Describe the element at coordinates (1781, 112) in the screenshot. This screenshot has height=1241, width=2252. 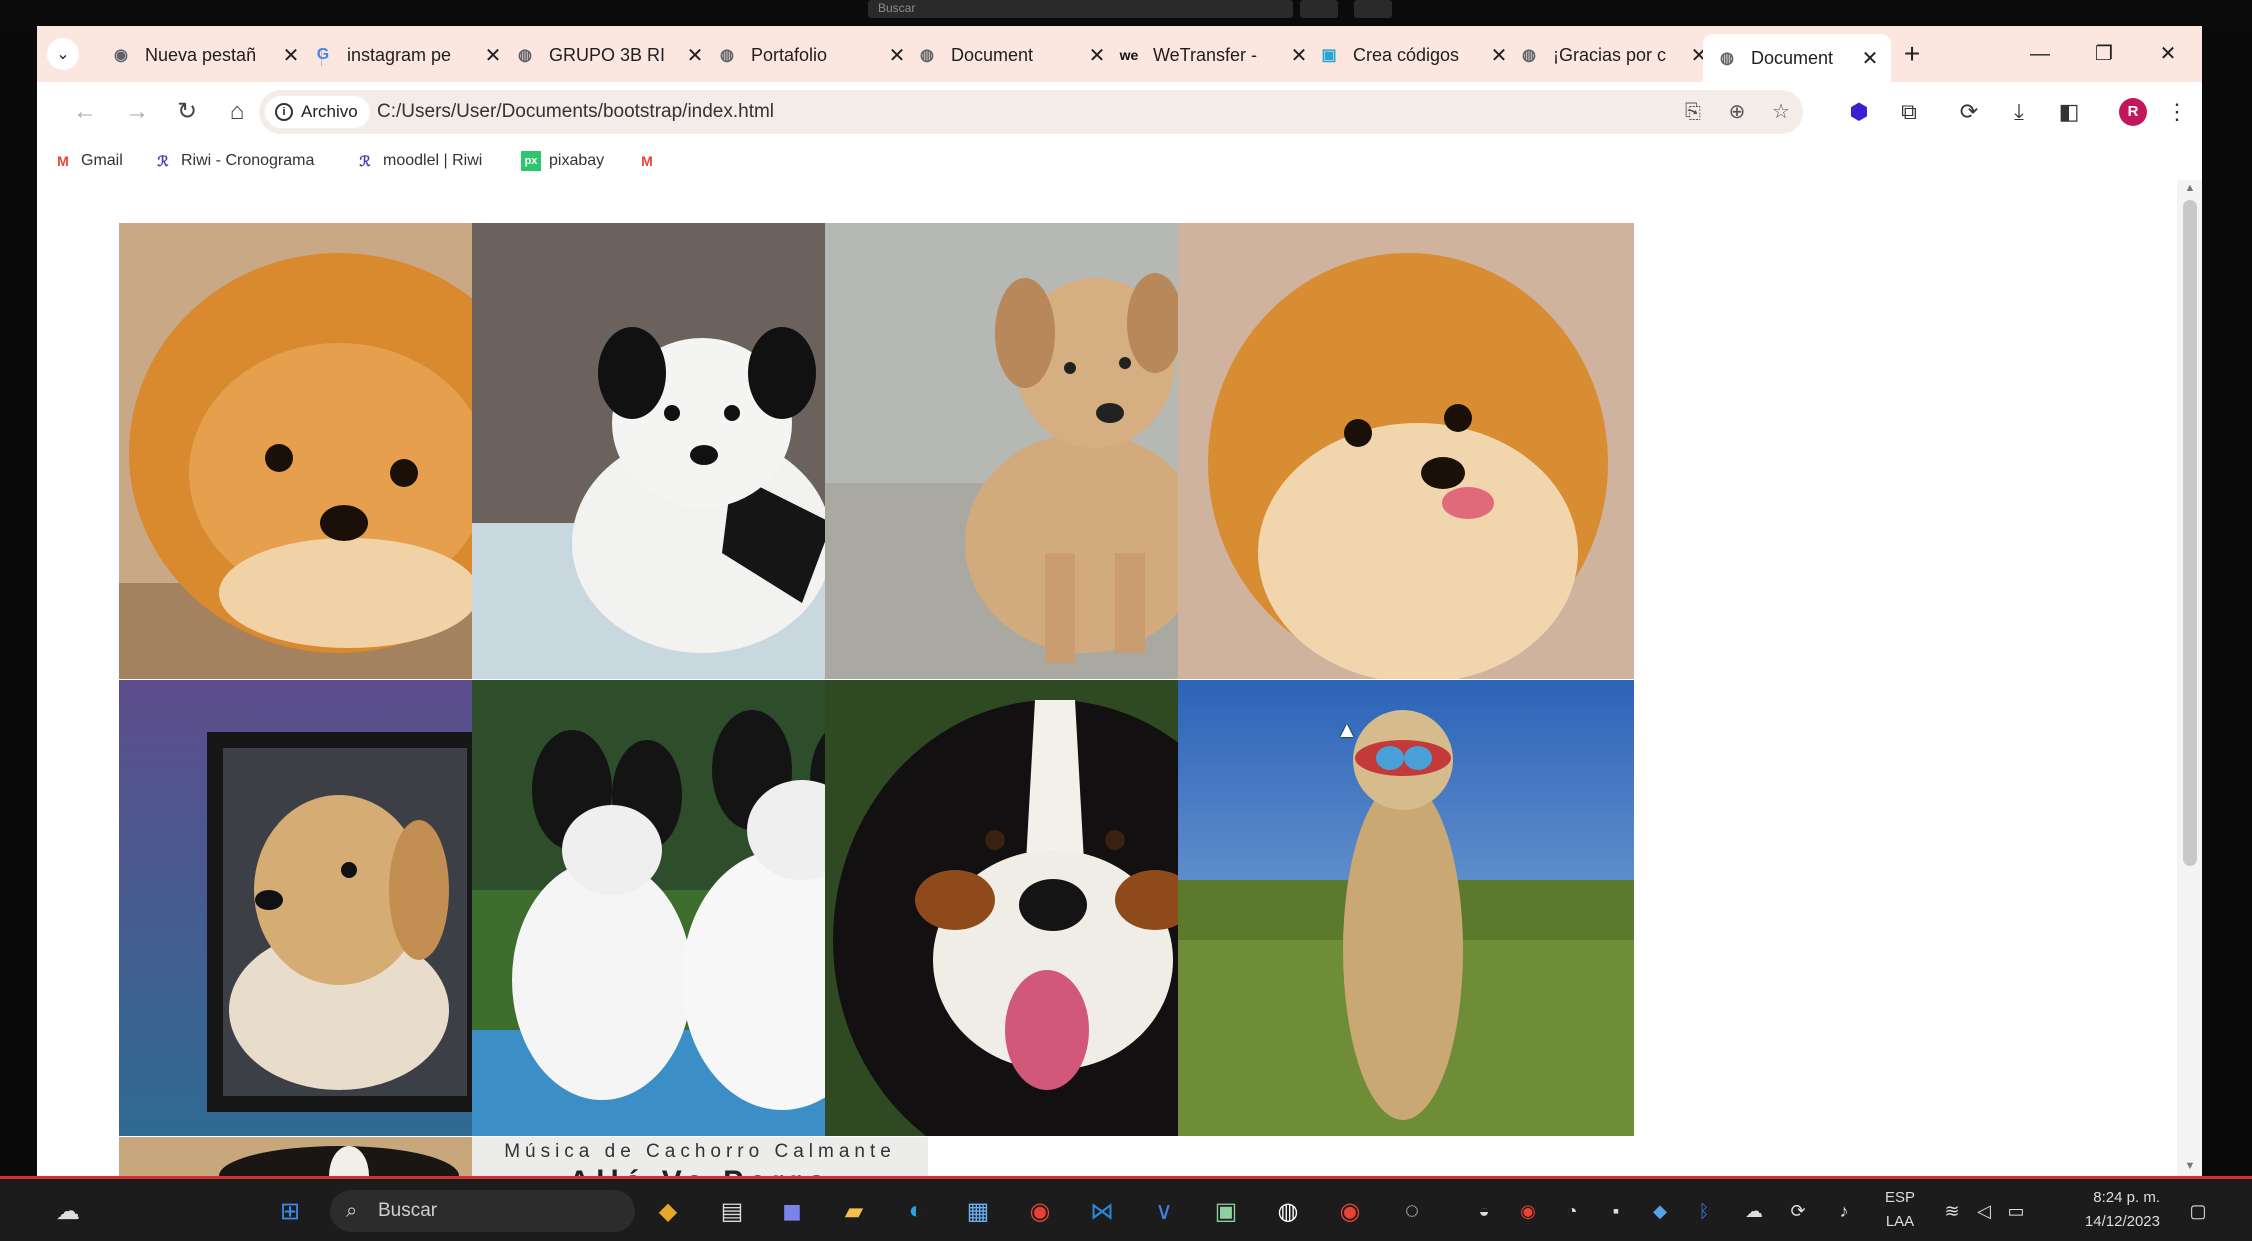
I see `bookmark-star-icon: ☆` at that location.